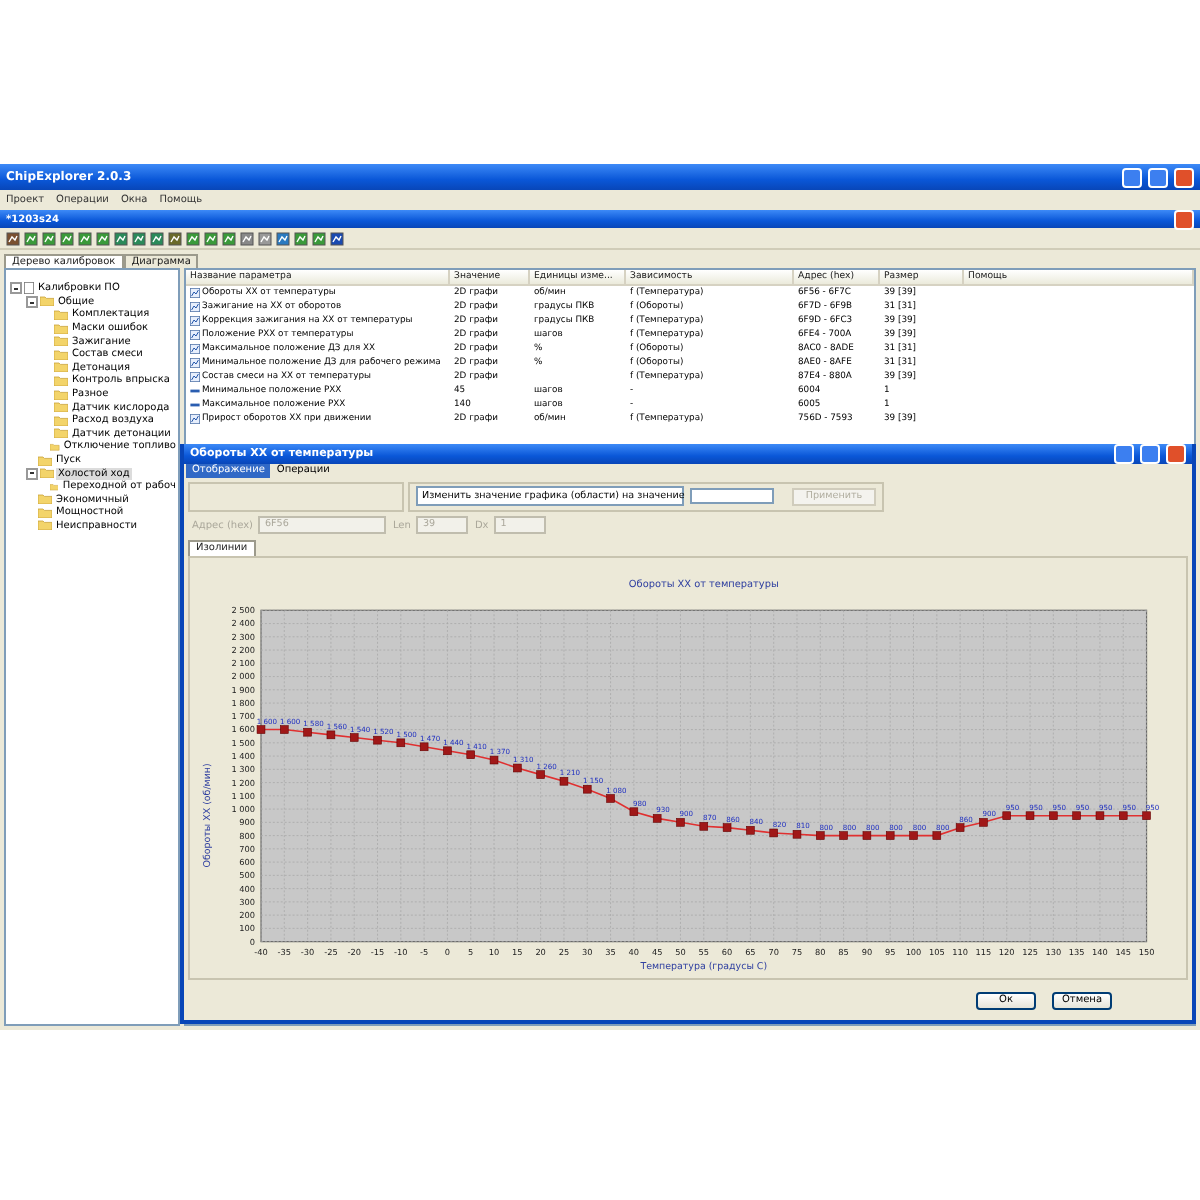 The image size is (1200, 1200). I want to click on value-input, so click(732, 496).